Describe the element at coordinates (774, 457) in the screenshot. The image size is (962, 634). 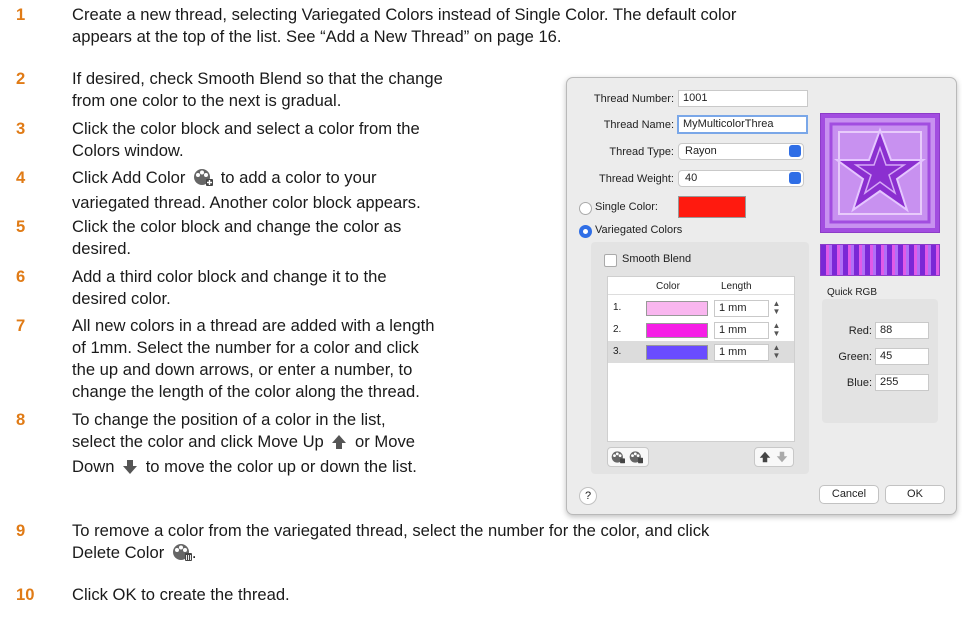
I see `move-buttons-group` at that location.